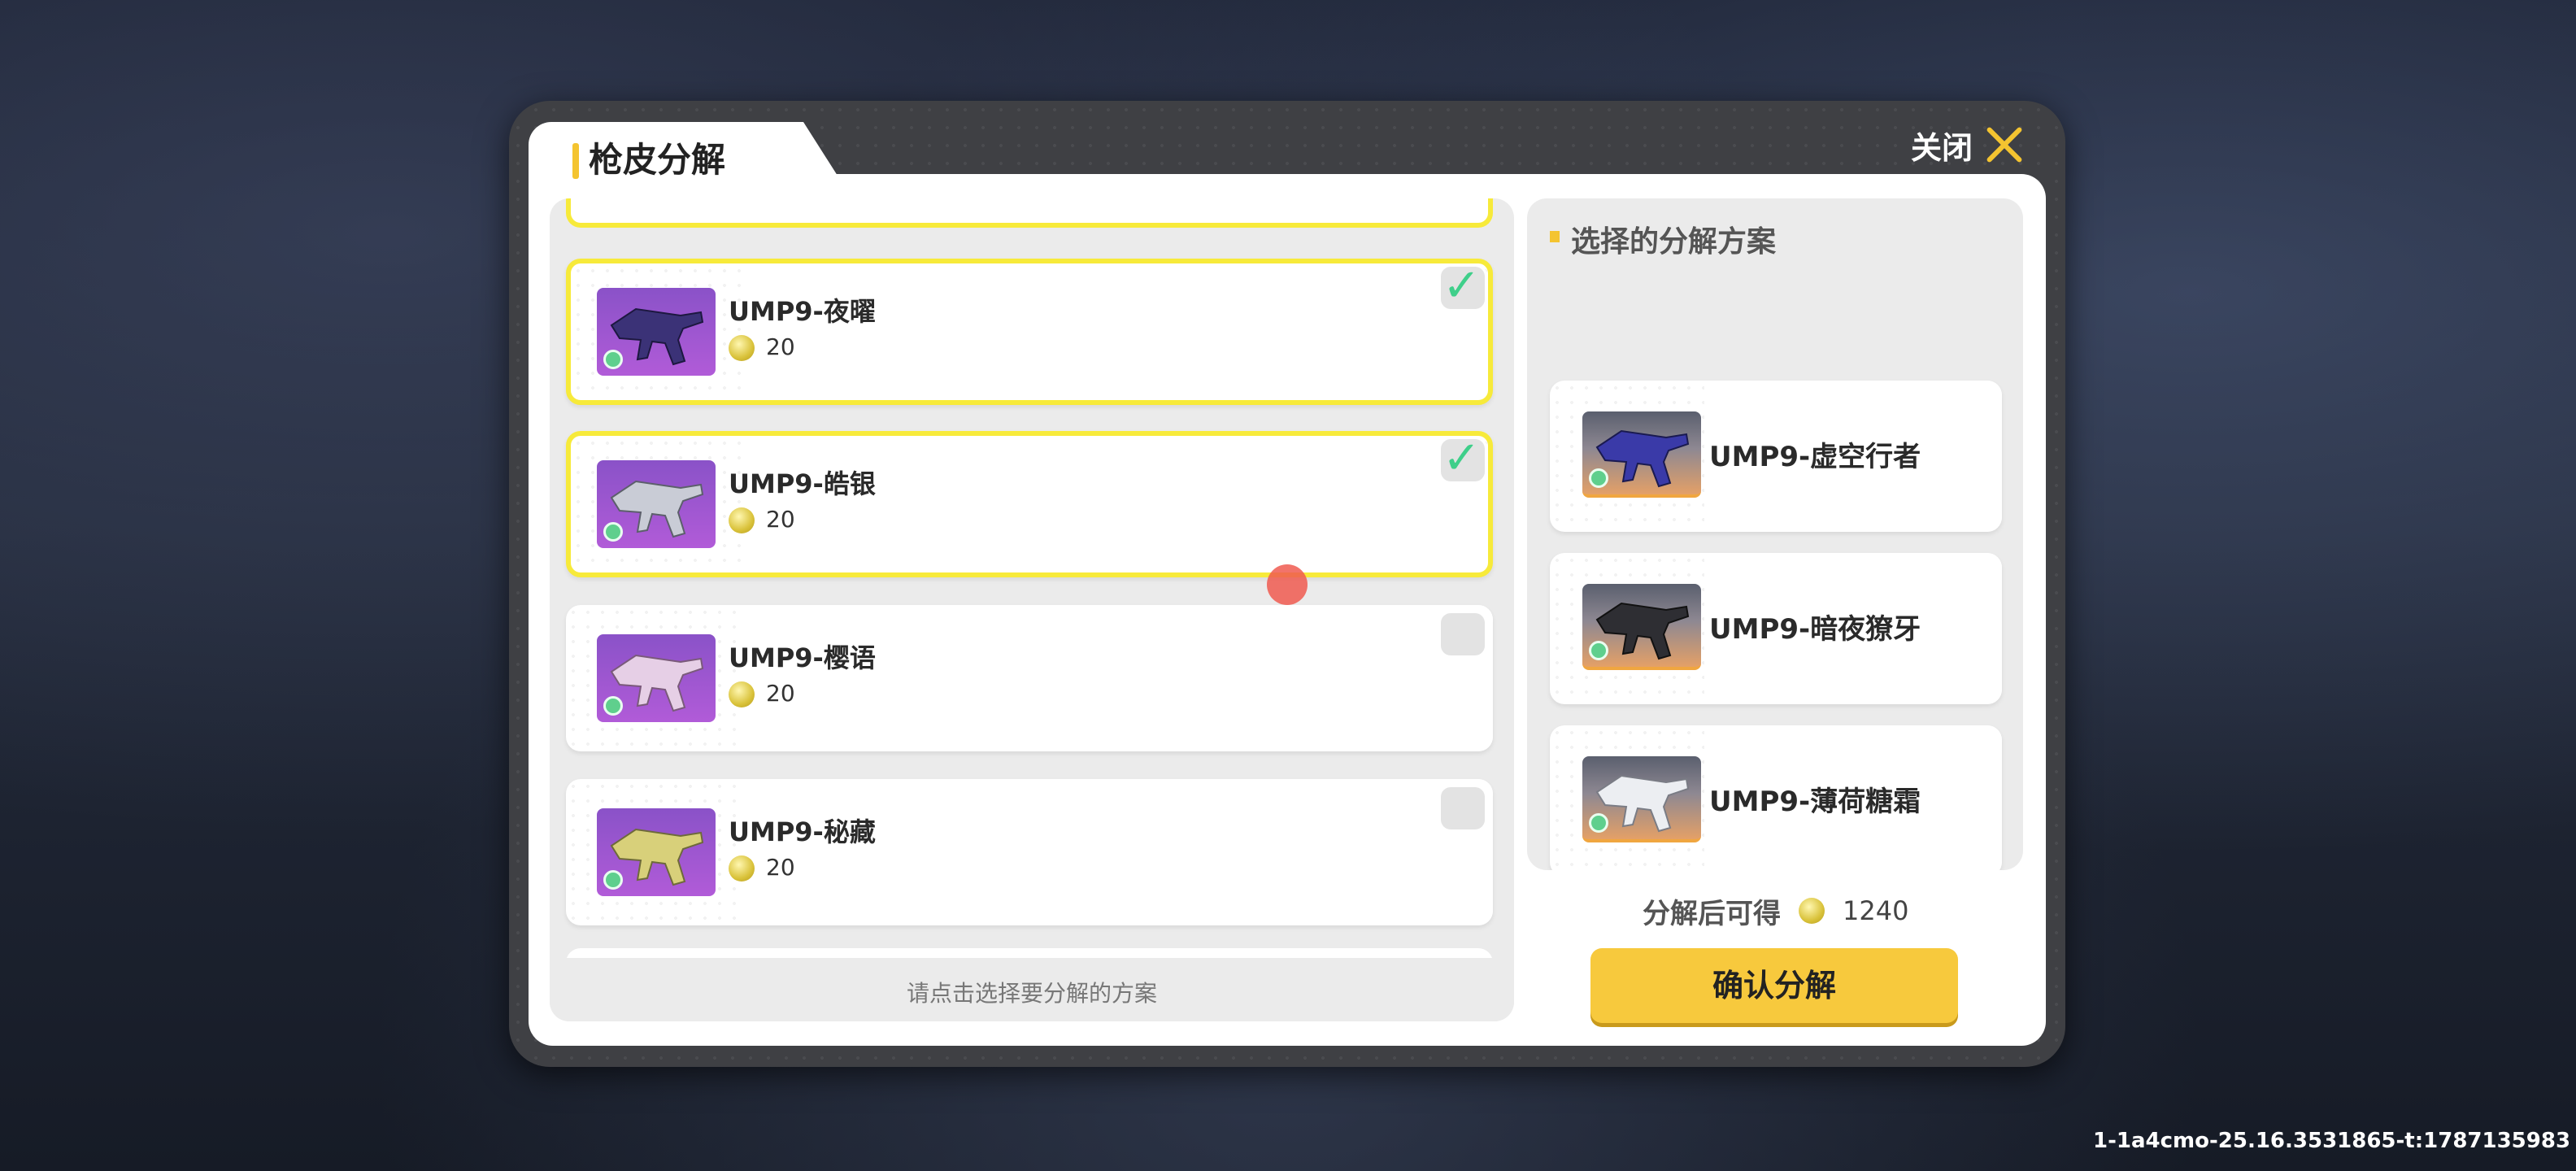 This screenshot has height=1171, width=2576. What do you see at coordinates (1288, 584) in the screenshot?
I see `touch-indicator` at bounding box center [1288, 584].